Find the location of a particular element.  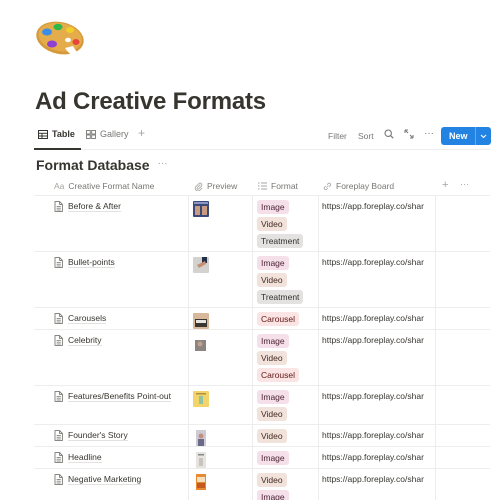

search-icon is located at coordinates (389, 134).